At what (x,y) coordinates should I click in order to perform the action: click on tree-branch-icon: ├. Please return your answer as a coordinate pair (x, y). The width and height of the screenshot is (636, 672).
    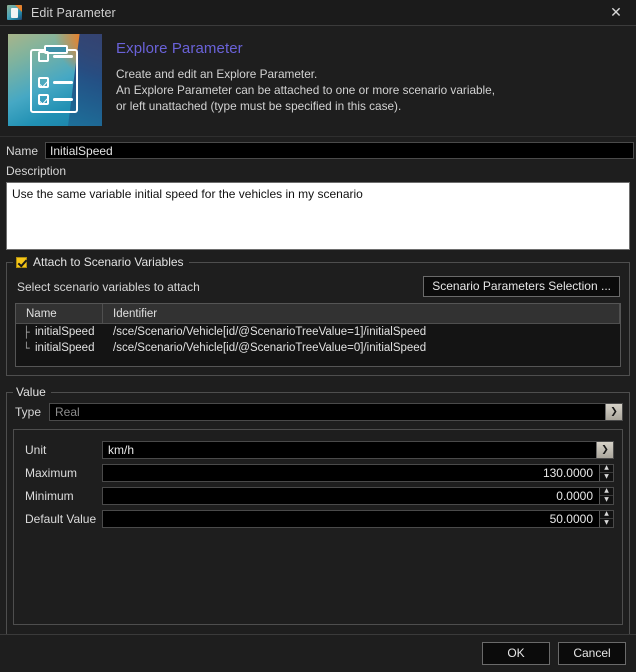
    Looking at the image, I should click on (26, 332).